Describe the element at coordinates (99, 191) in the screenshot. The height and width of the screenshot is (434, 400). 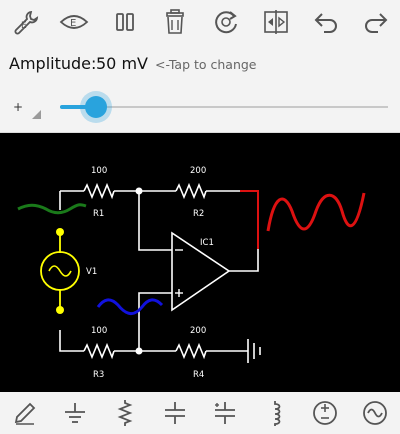
I see `resistor-r1` at that location.